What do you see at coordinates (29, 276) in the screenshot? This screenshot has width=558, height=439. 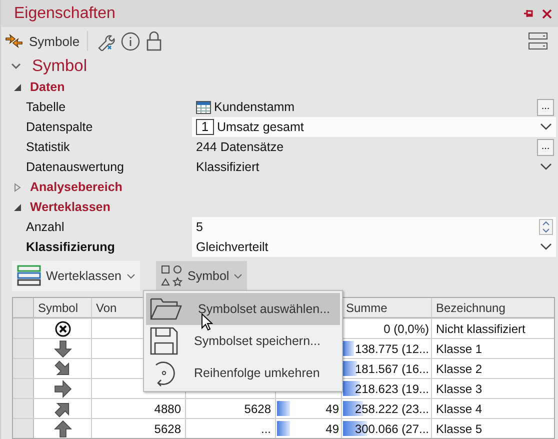 I see `classes-icon` at bounding box center [29, 276].